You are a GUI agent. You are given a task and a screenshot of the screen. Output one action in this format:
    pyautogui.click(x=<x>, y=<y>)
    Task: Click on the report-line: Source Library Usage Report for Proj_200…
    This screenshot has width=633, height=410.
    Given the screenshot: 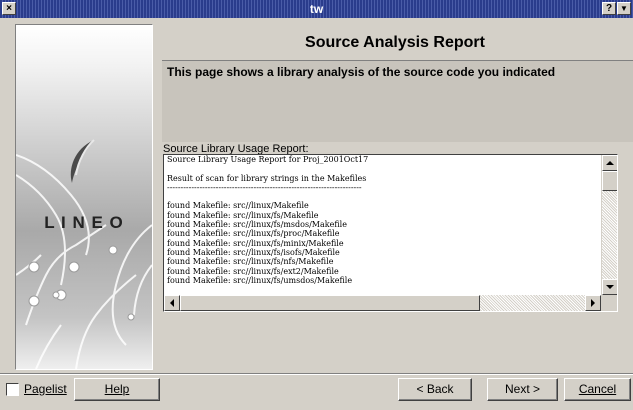 What is the action you would take?
    pyautogui.click(x=268, y=159)
    